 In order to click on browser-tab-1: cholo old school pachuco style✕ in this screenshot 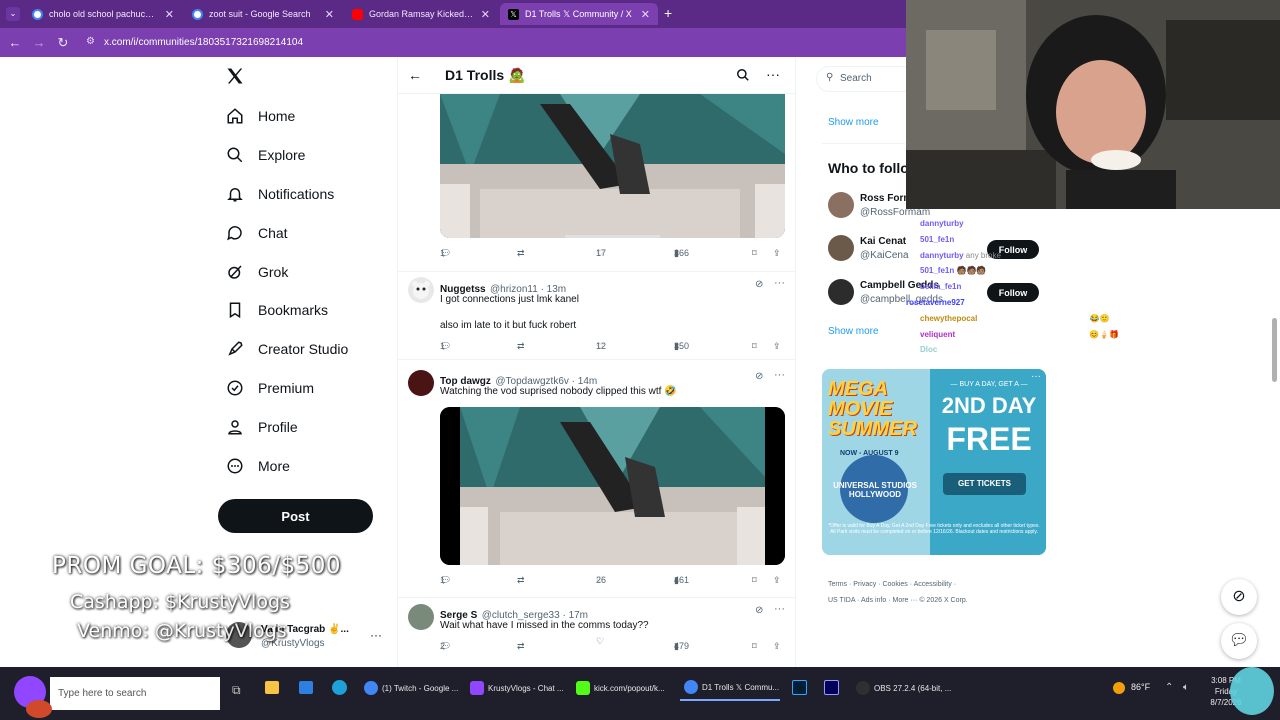, I will do `click(103, 14)`.